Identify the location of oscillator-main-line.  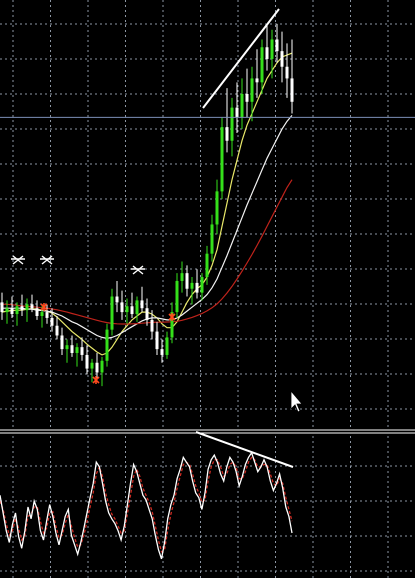
(146, 505).